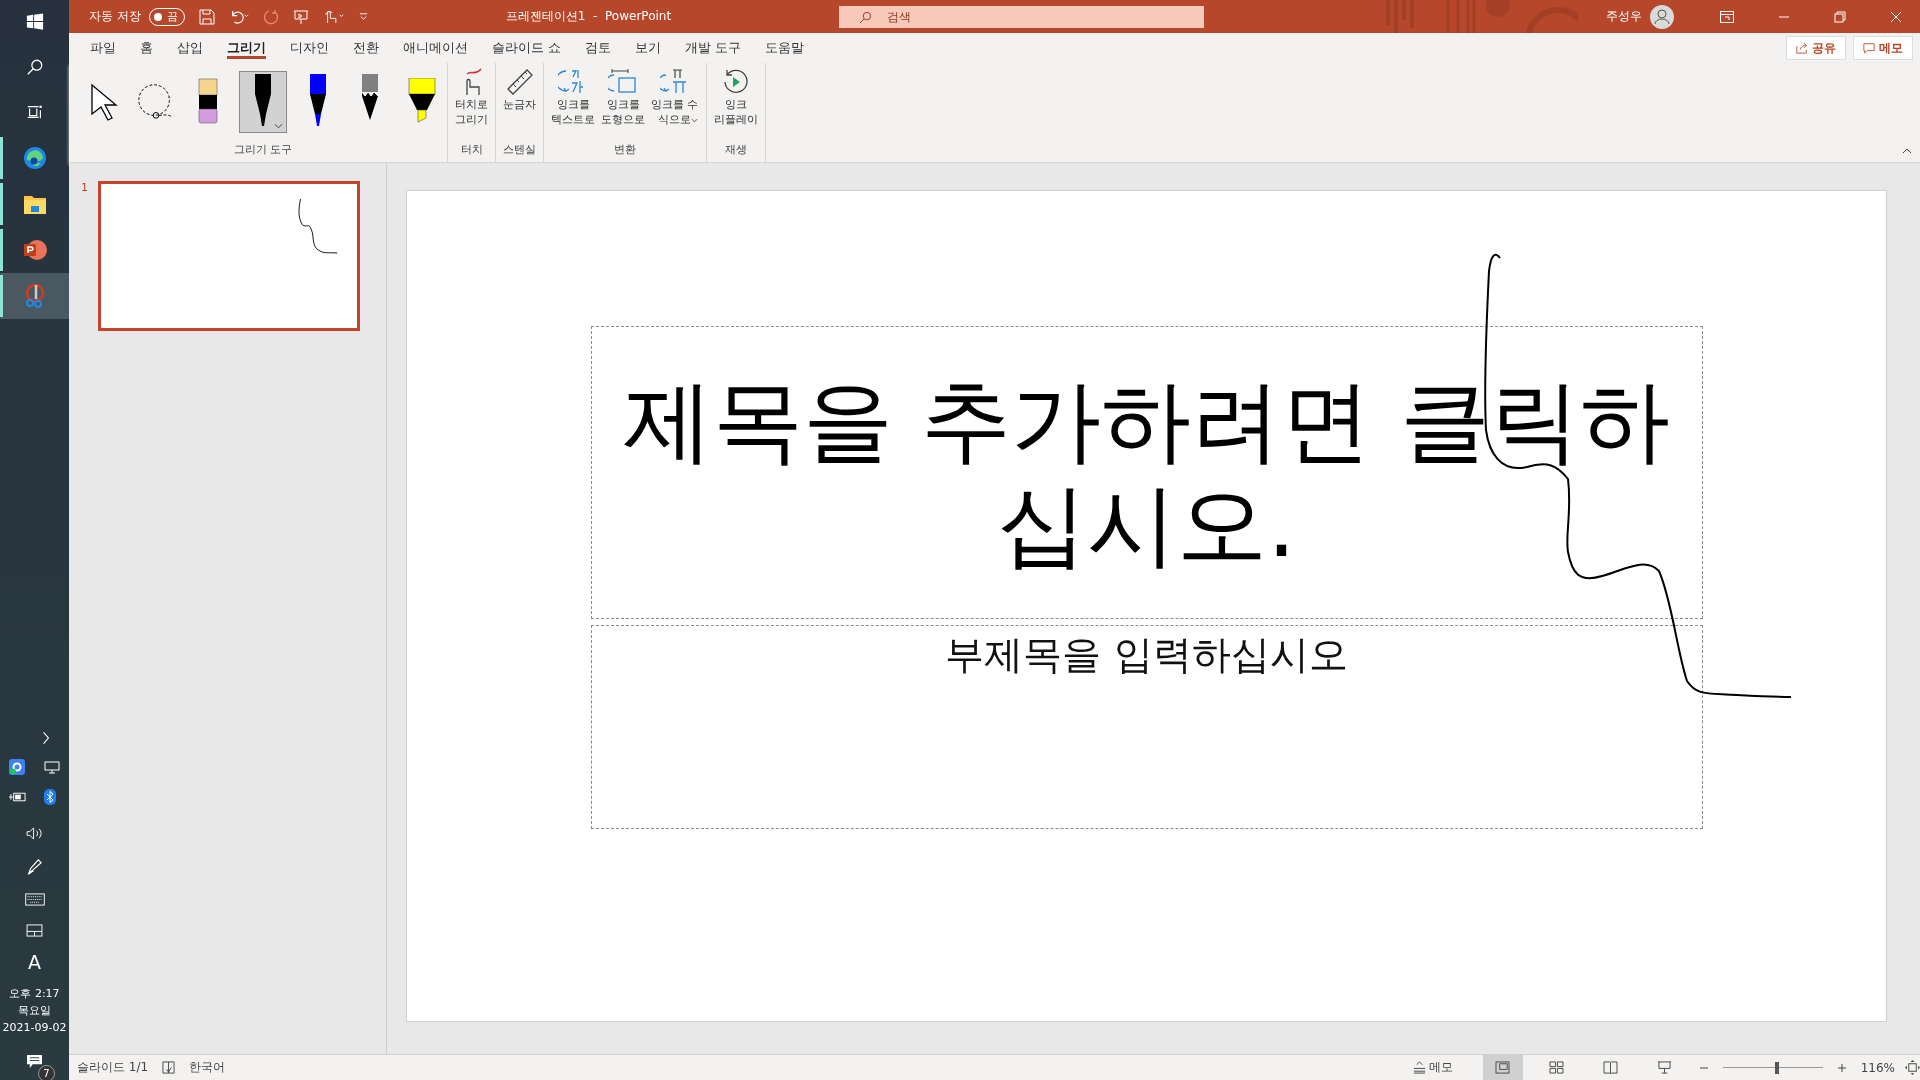 This screenshot has height=1080, width=1920. What do you see at coordinates (34, 899) in the screenshot?
I see `keyboard-icon` at bounding box center [34, 899].